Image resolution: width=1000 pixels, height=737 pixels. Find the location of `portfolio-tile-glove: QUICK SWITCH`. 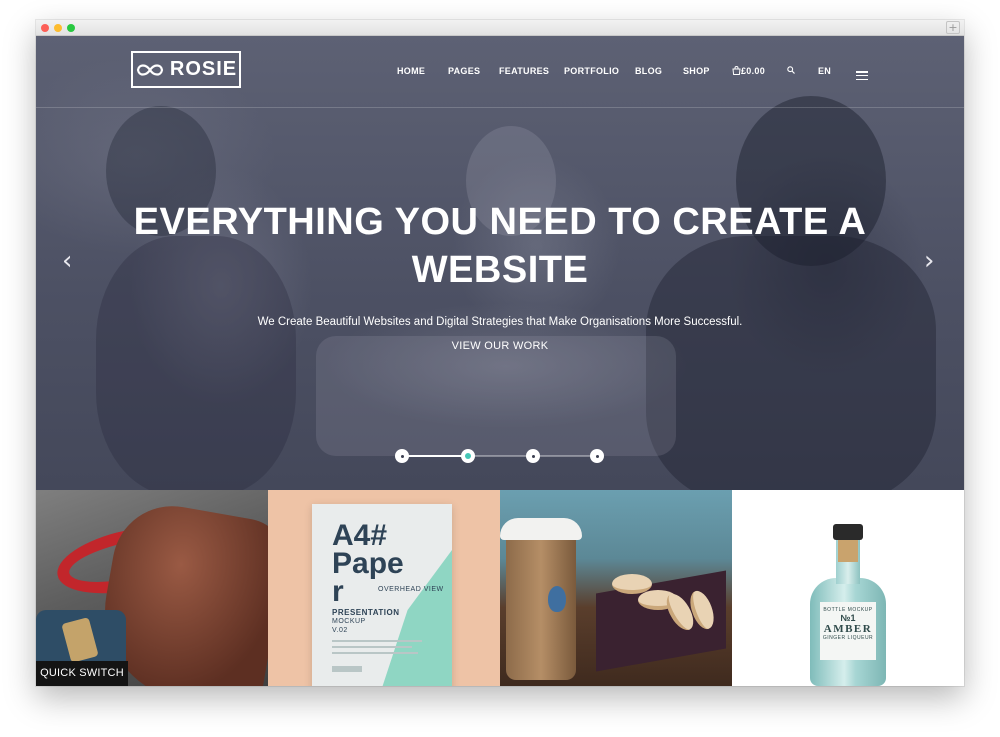

portfolio-tile-glove: QUICK SWITCH is located at coordinates (152, 588).